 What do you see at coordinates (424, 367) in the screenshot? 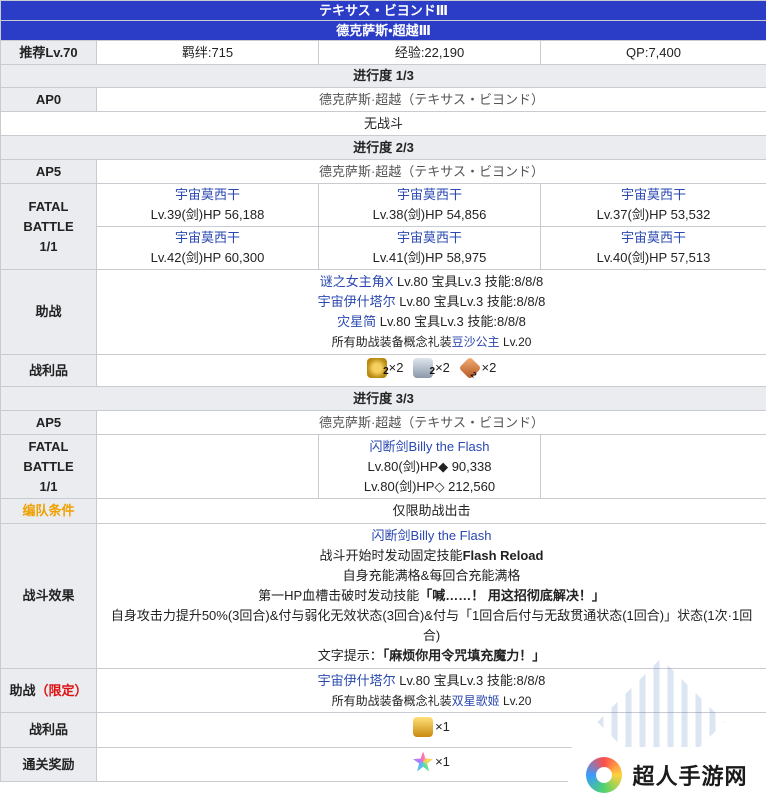
I see `bell-icon: 2` at bounding box center [424, 367].